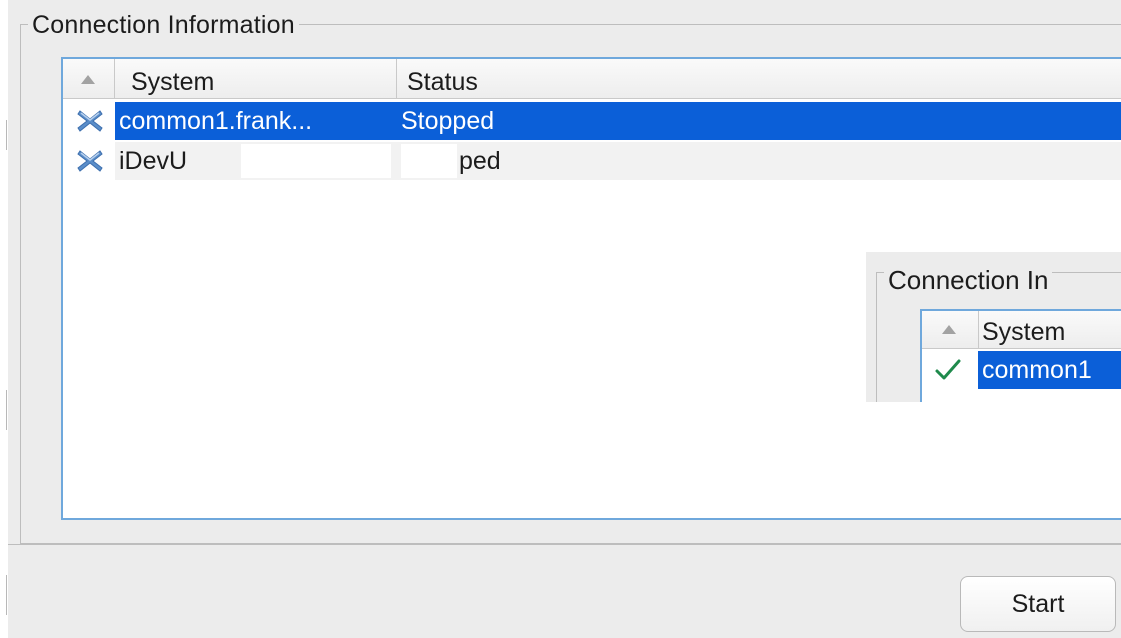 This screenshot has height=638, width=1121. Describe the element at coordinates (564, 544) in the screenshot. I see `button-bar-divider` at that location.